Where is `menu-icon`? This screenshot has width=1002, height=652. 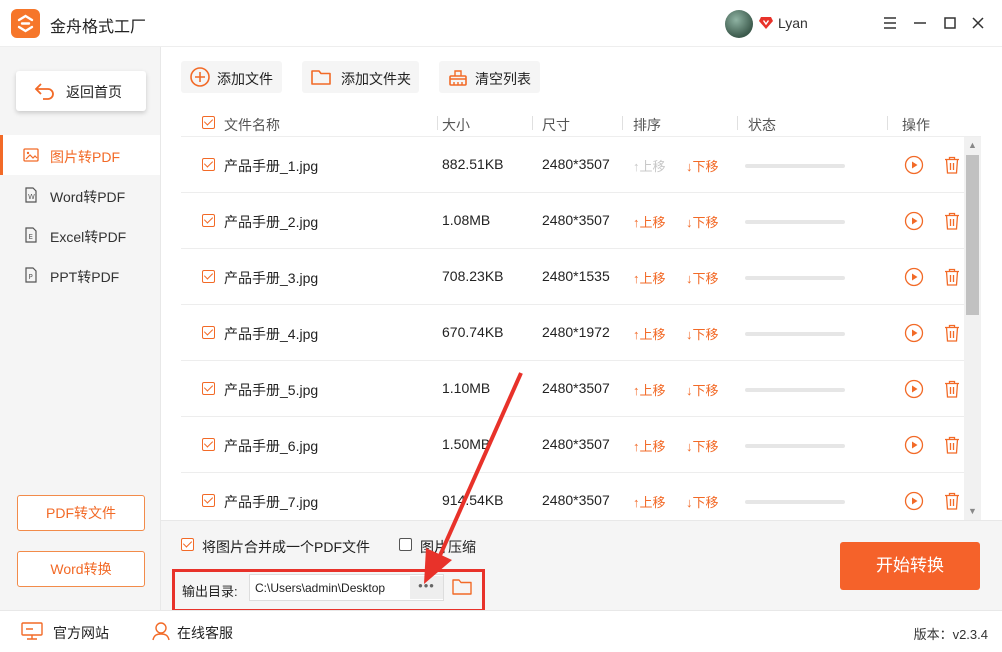 menu-icon is located at coordinates (890, 23).